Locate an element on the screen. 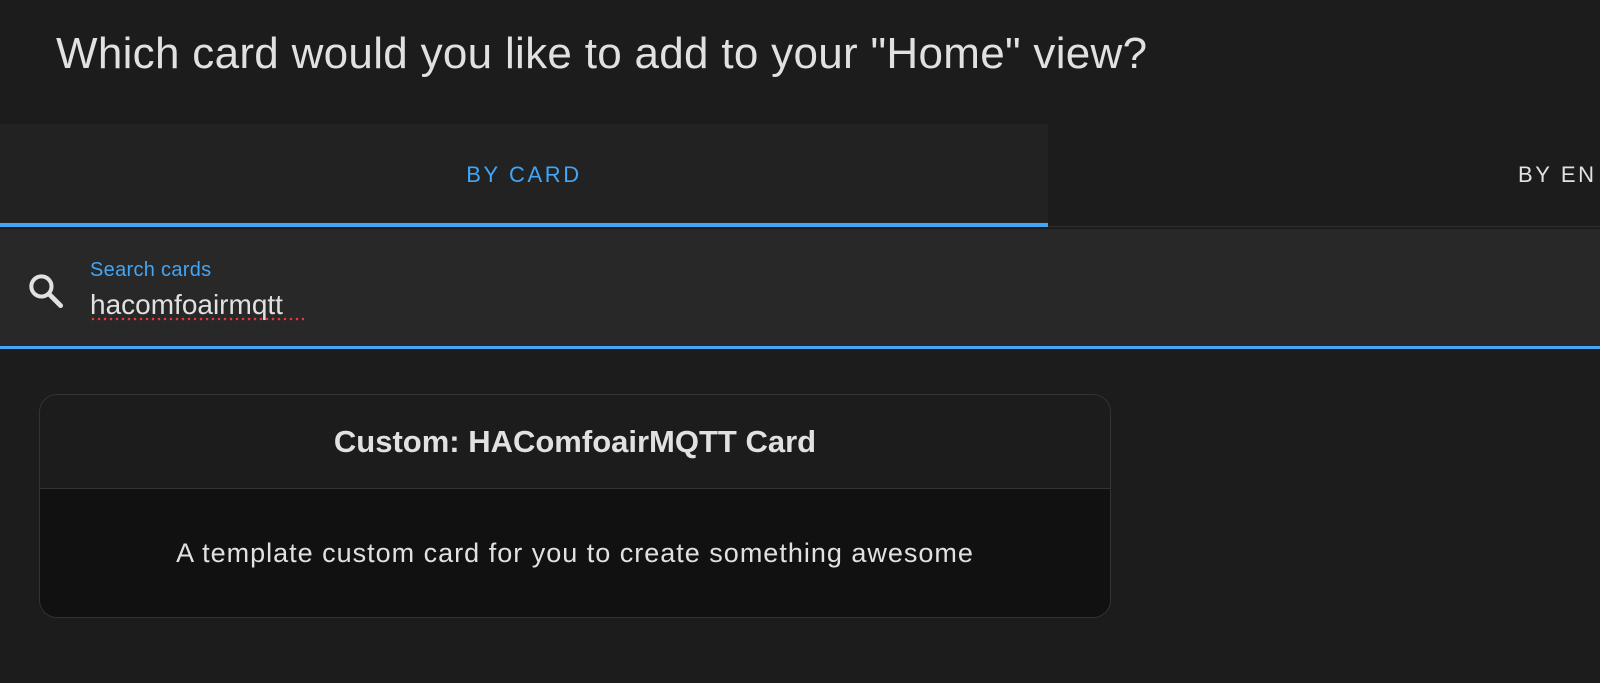  tab-by-card-label: BY CARD is located at coordinates (524, 174).